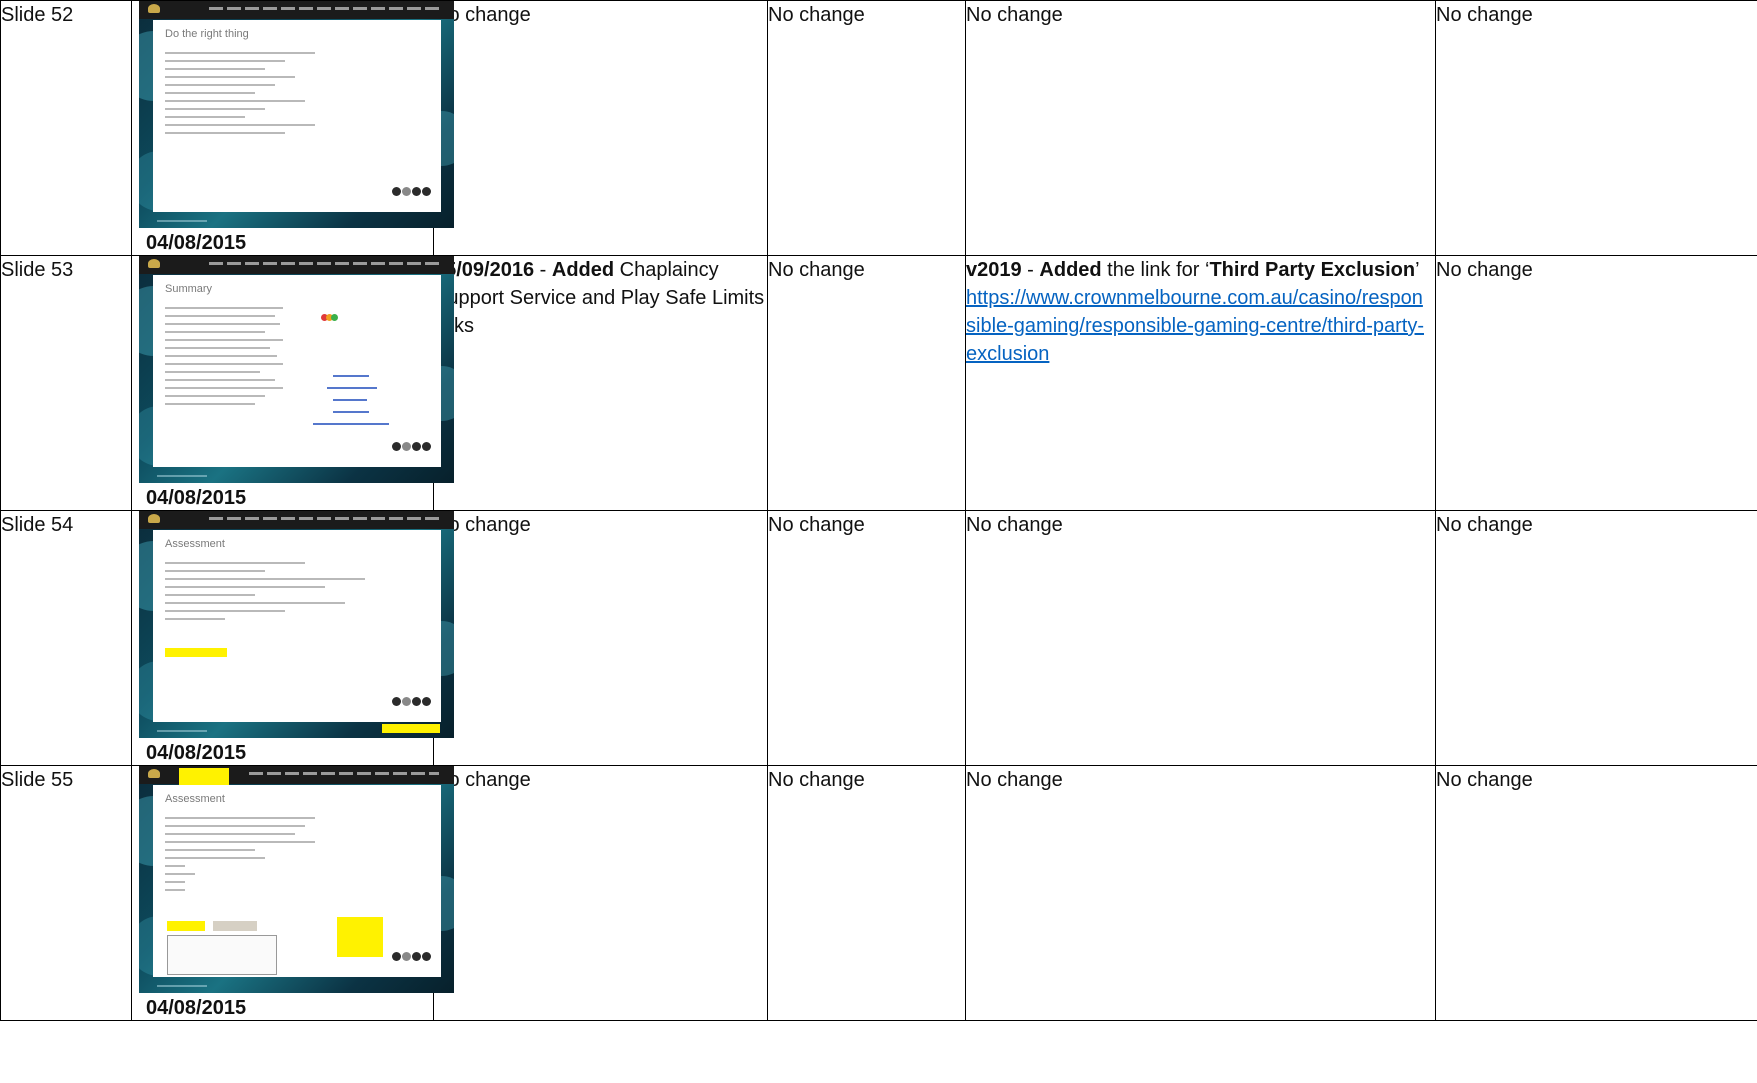 This screenshot has height=1083, width=1757. What do you see at coordinates (207, 34) in the screenshot?
I see `thumbnail-title: Do the right thing` at bounding box center [207, 34].